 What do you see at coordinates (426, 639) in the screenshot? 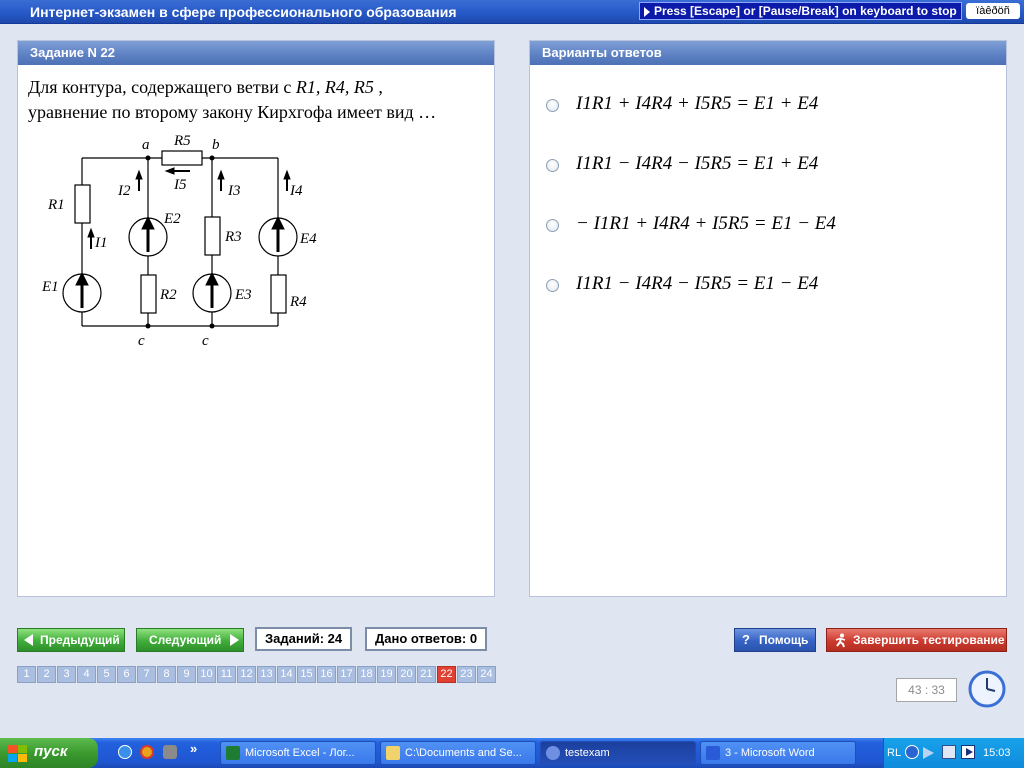
I see `answered-counter: Дано ответов: 0` at bounding box center [426, 639].